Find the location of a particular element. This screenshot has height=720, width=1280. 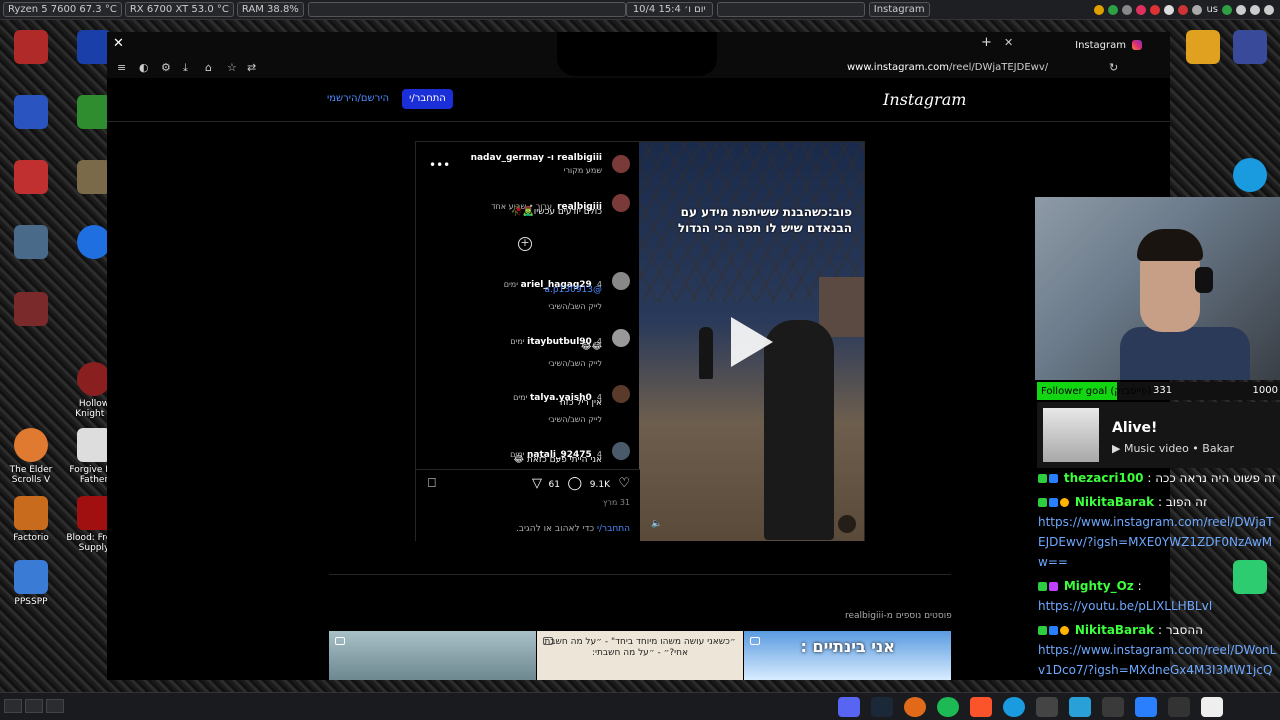

comments-count: 61 is located at coordinates (554, 485).